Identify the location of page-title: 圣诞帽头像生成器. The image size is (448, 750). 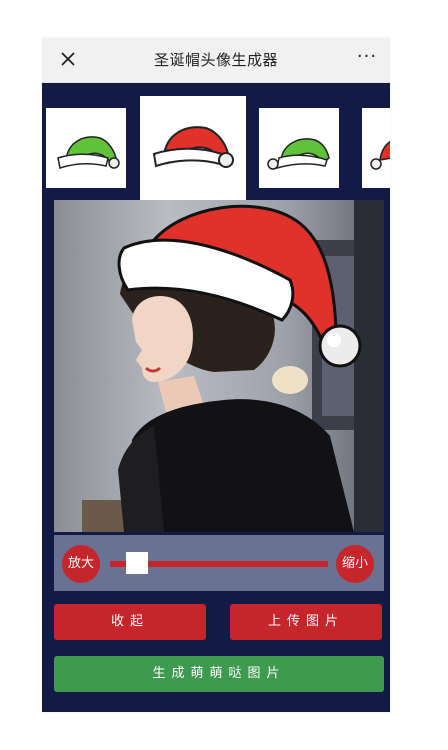
(215, 60).